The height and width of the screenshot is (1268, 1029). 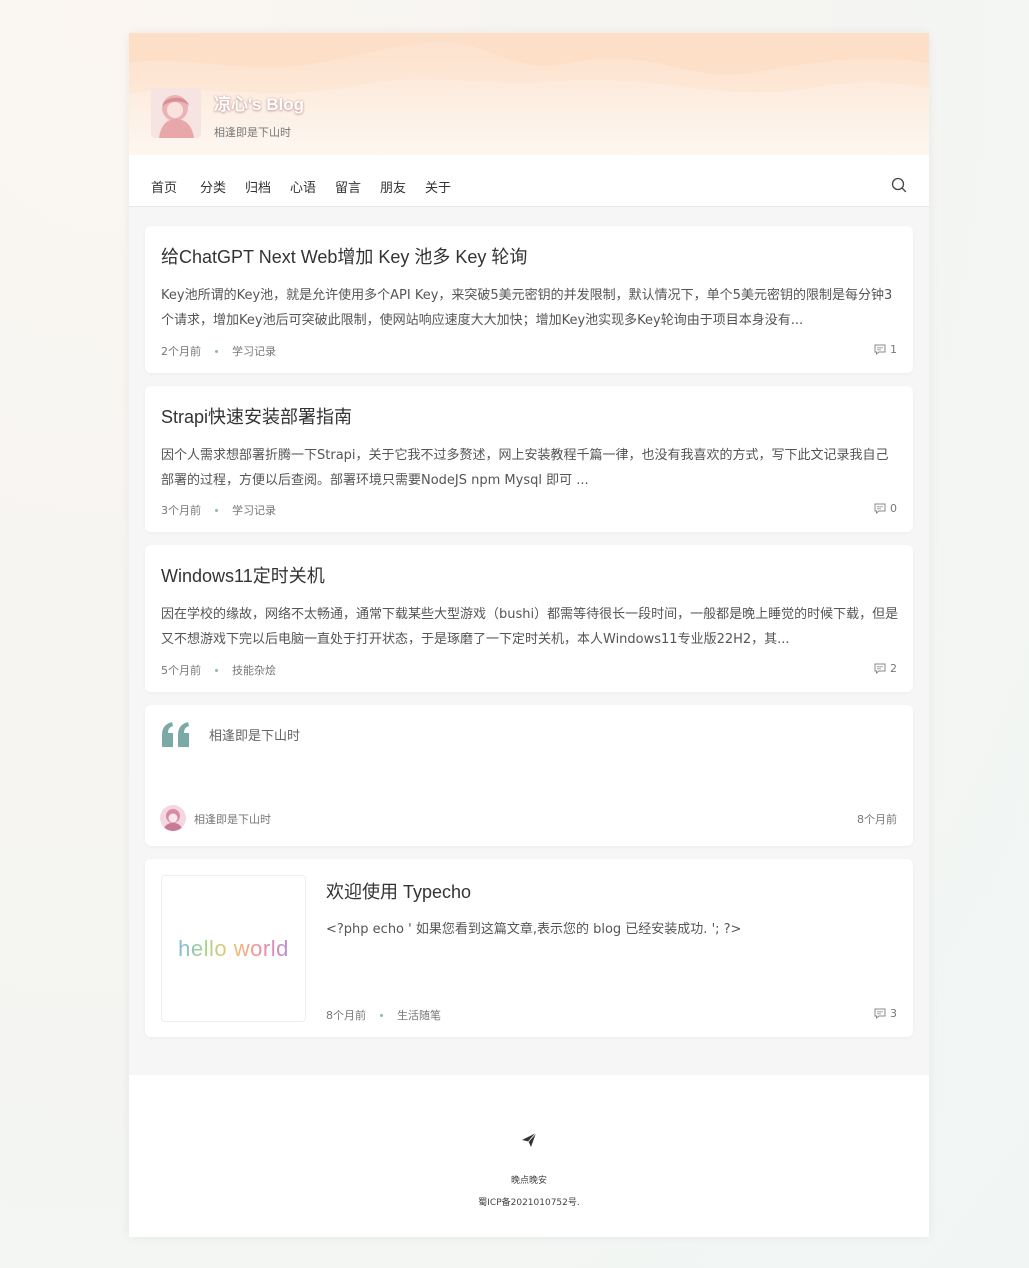 I want to click on comment-count: 2, so click(x=885, y=668).